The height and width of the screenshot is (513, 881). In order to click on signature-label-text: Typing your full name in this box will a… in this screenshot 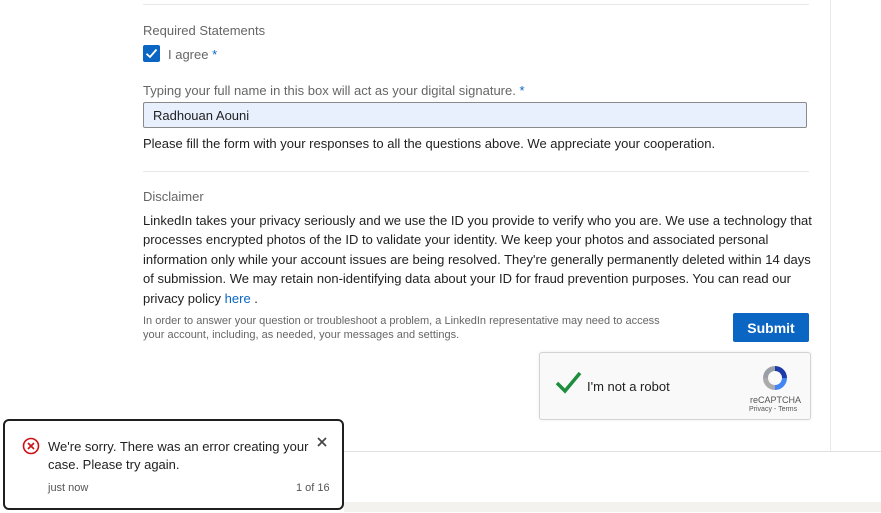, I will do `click(329, 90)`.